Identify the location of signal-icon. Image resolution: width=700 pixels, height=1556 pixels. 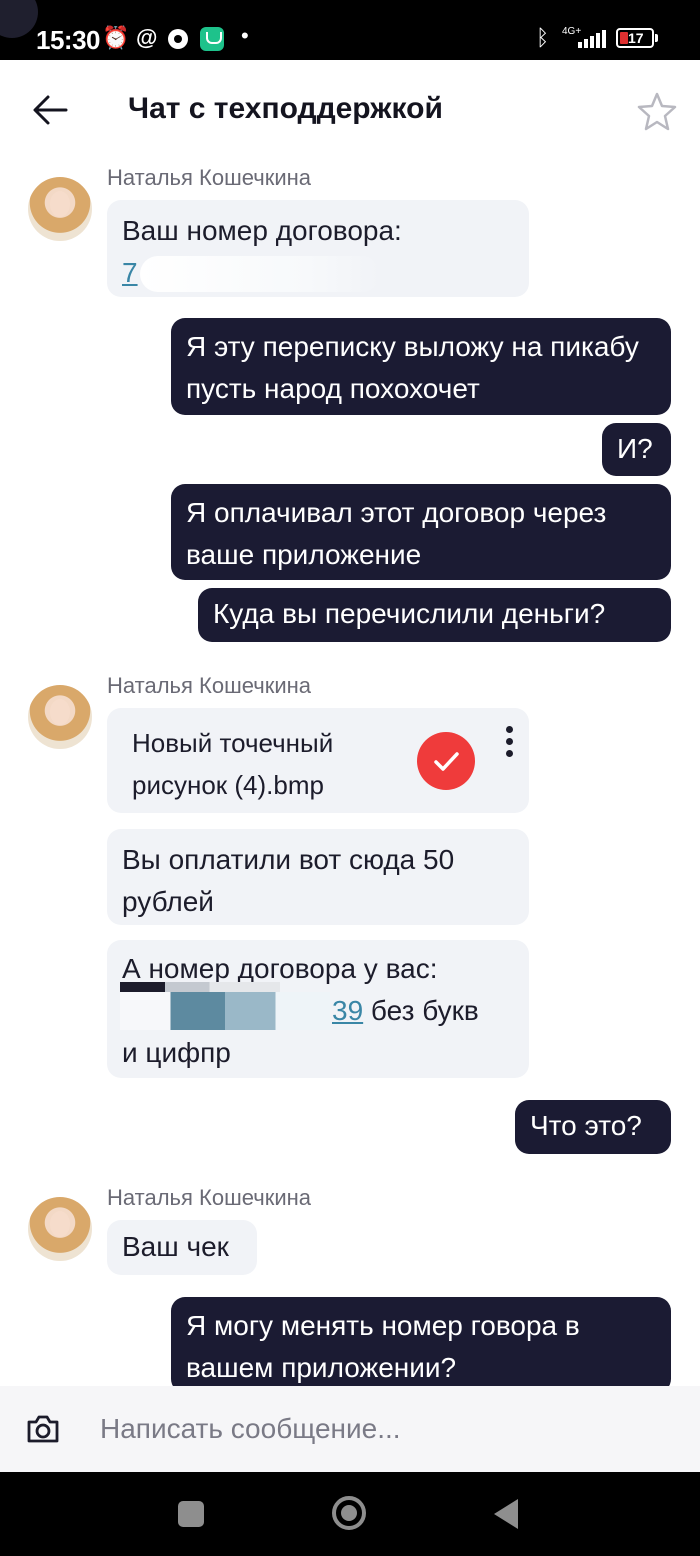
(592, 39).